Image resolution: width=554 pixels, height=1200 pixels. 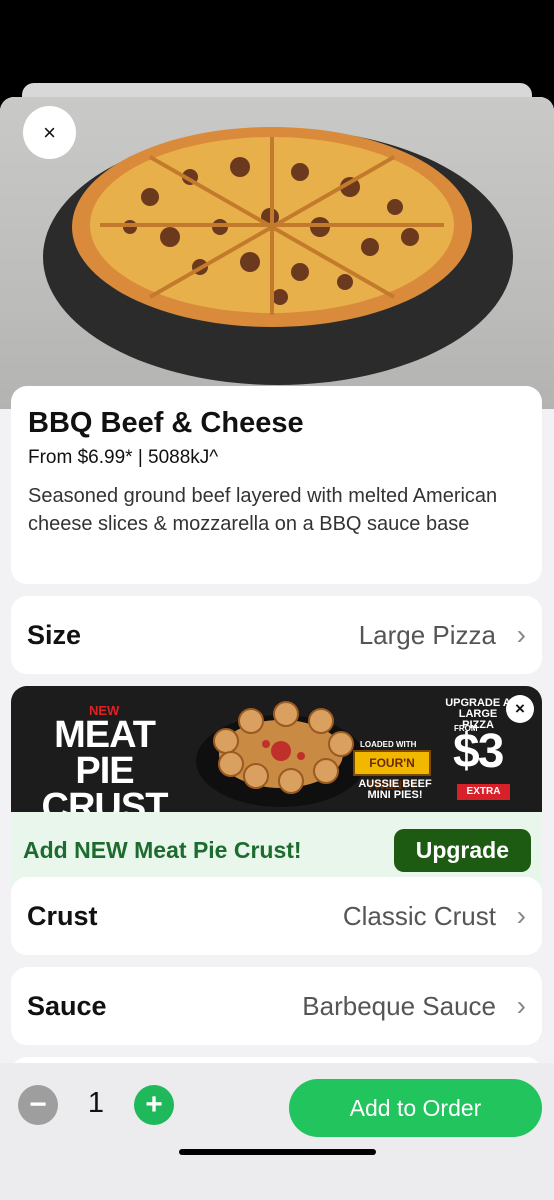 I want to click on home-indicator, so click(x=277, y=1152).